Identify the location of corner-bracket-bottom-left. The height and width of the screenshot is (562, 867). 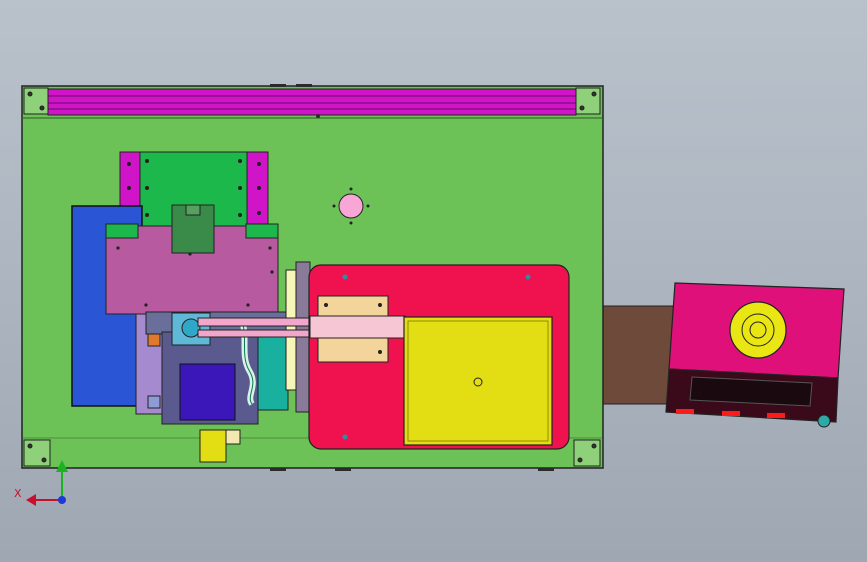
(37, 453).